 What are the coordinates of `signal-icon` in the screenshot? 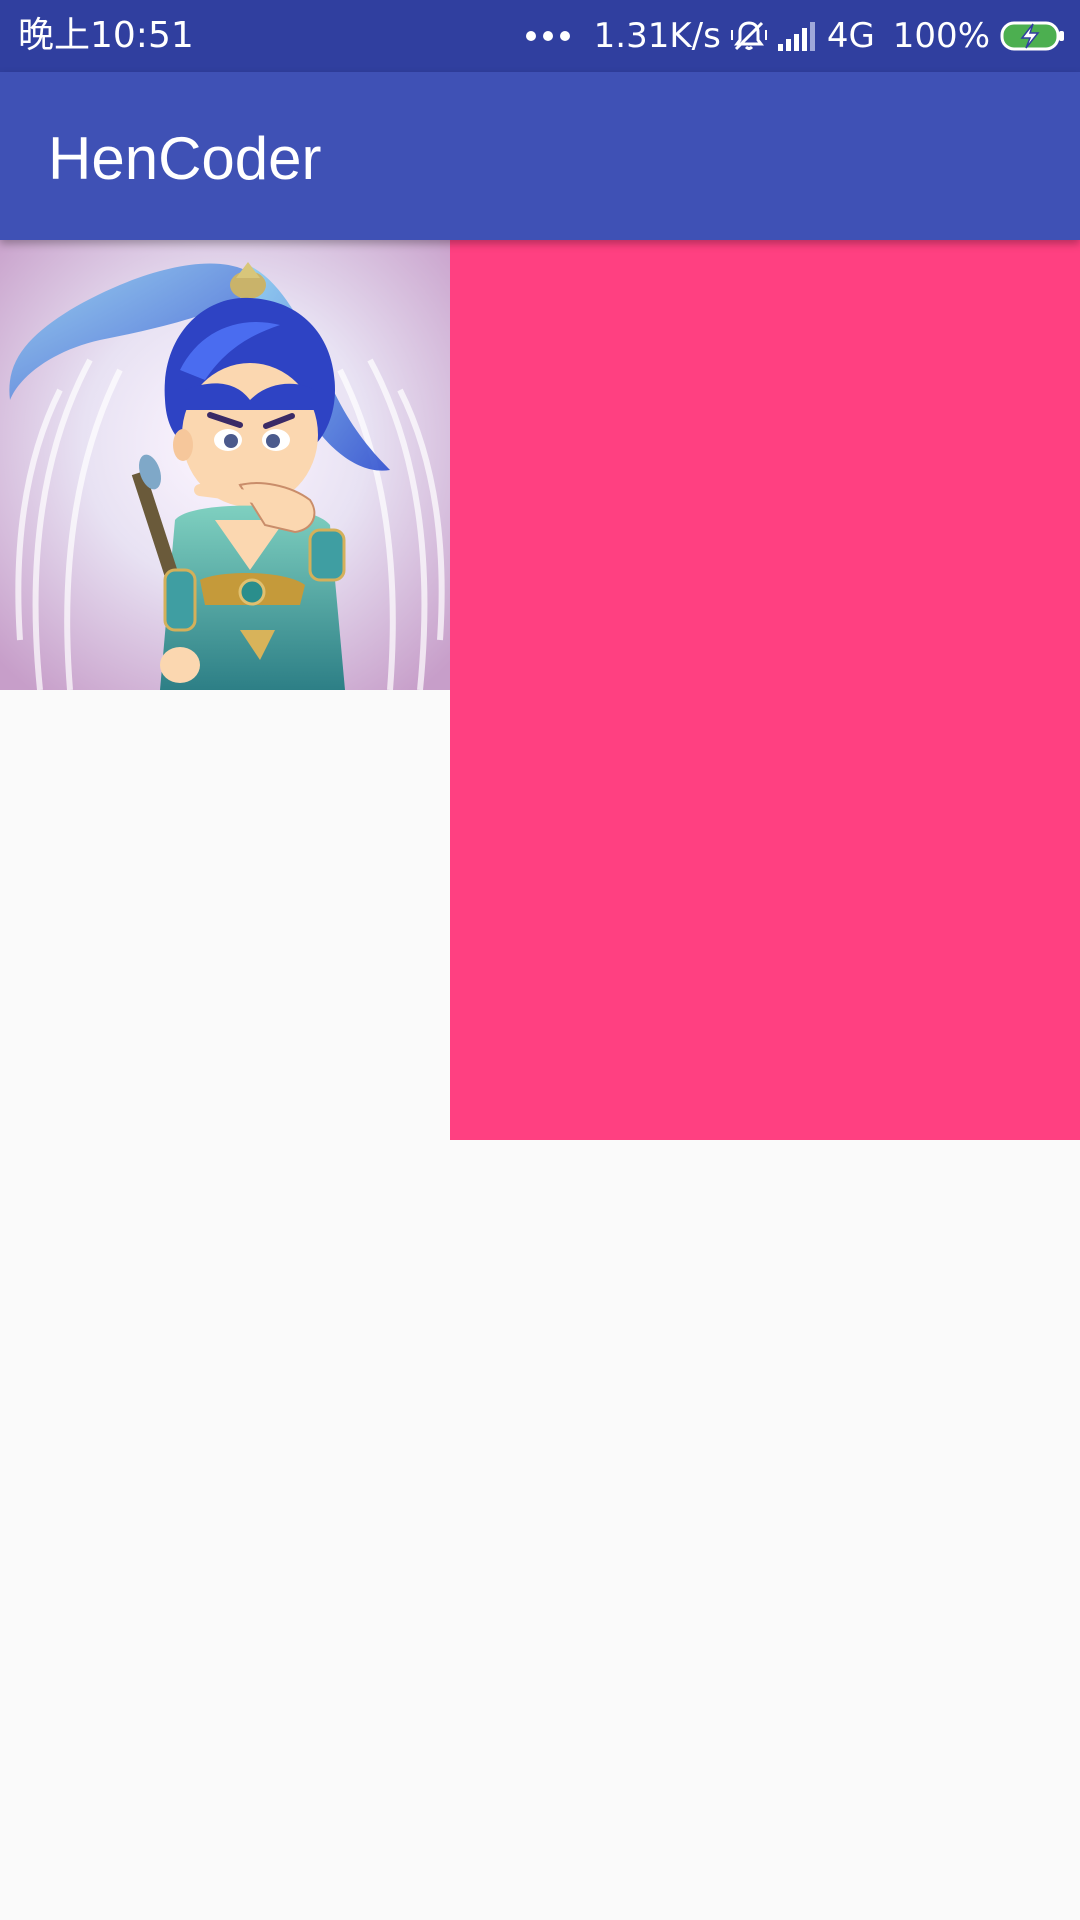 It's located at (797, 36).